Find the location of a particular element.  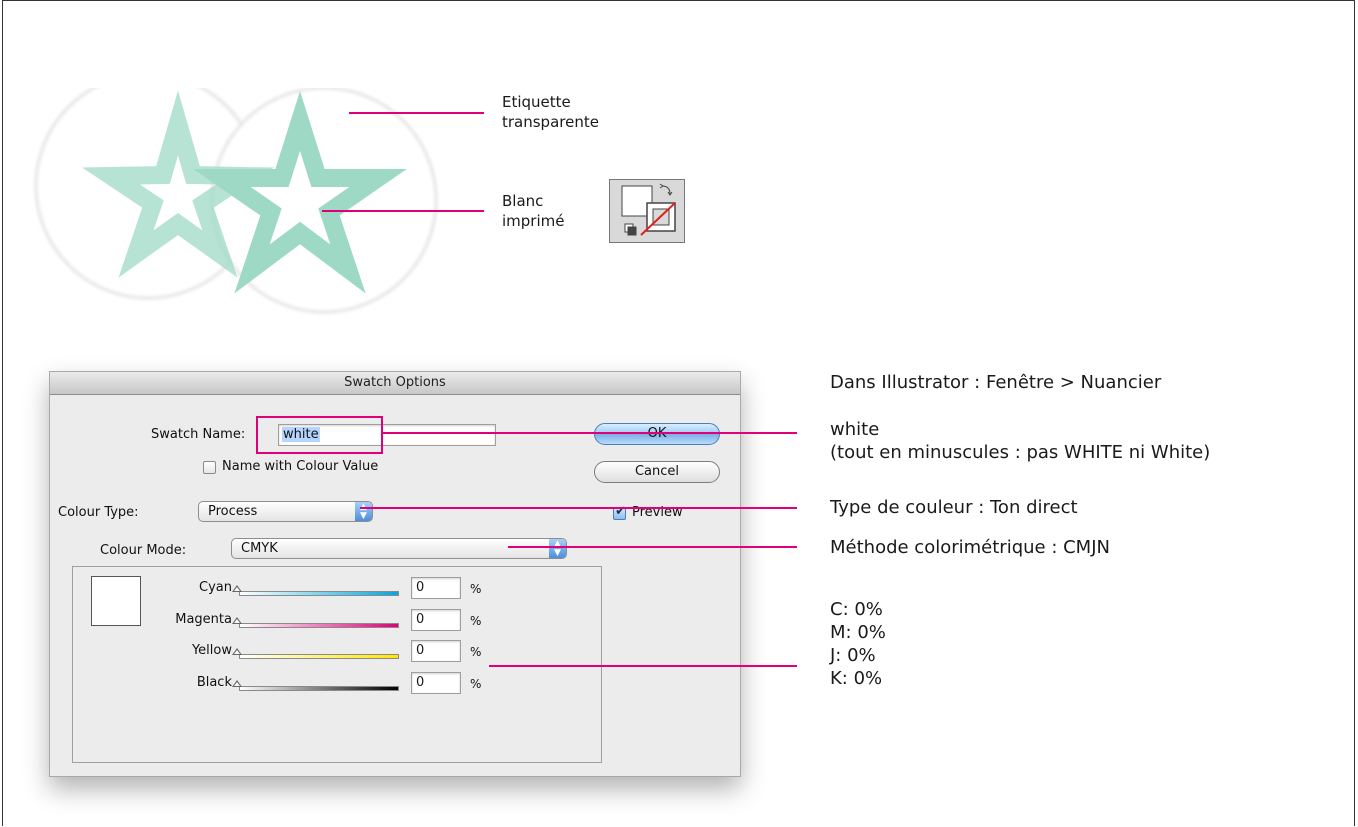

values-note: C: 0% M: 0% J: 0% K: 0% is located at coordinates (858, 644).